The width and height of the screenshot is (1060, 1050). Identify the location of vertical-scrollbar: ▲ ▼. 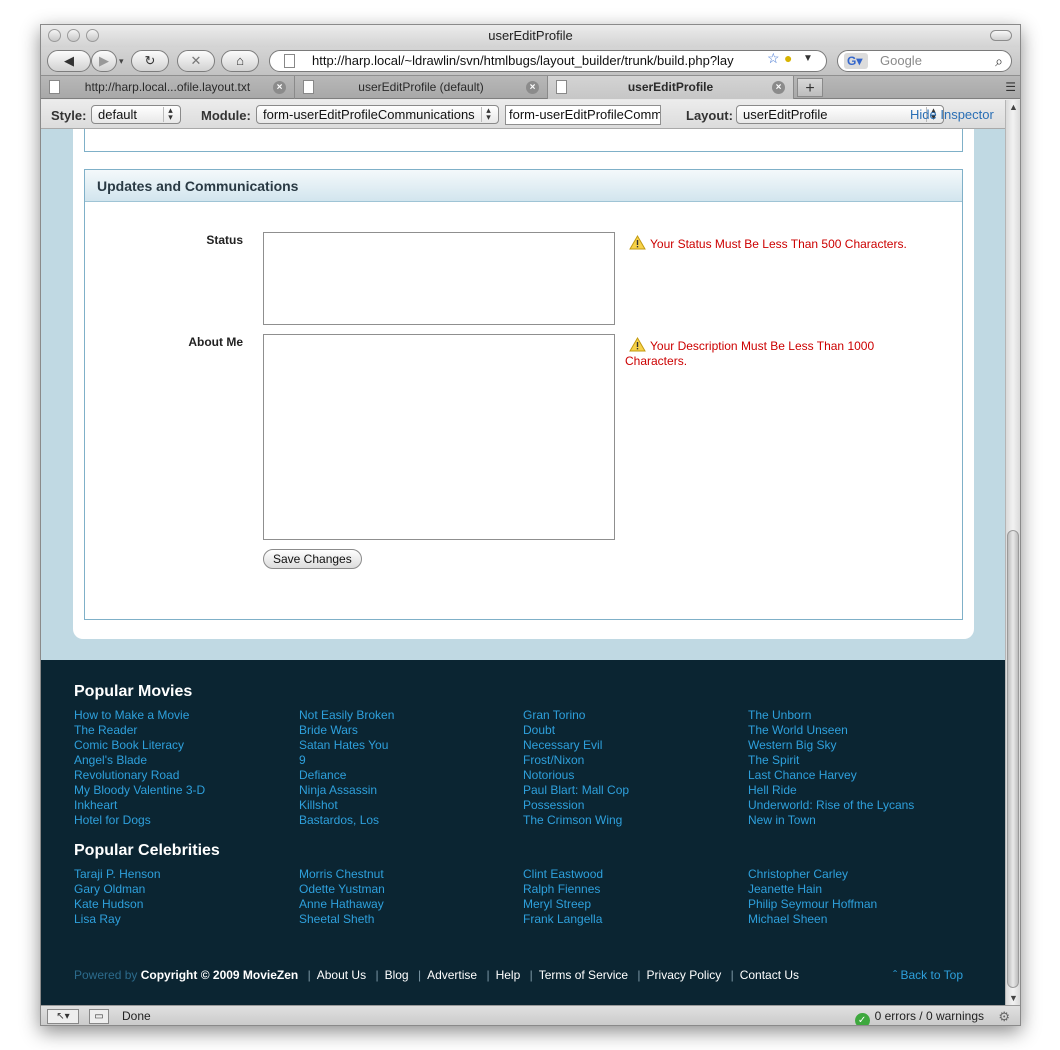
(1012, 552).